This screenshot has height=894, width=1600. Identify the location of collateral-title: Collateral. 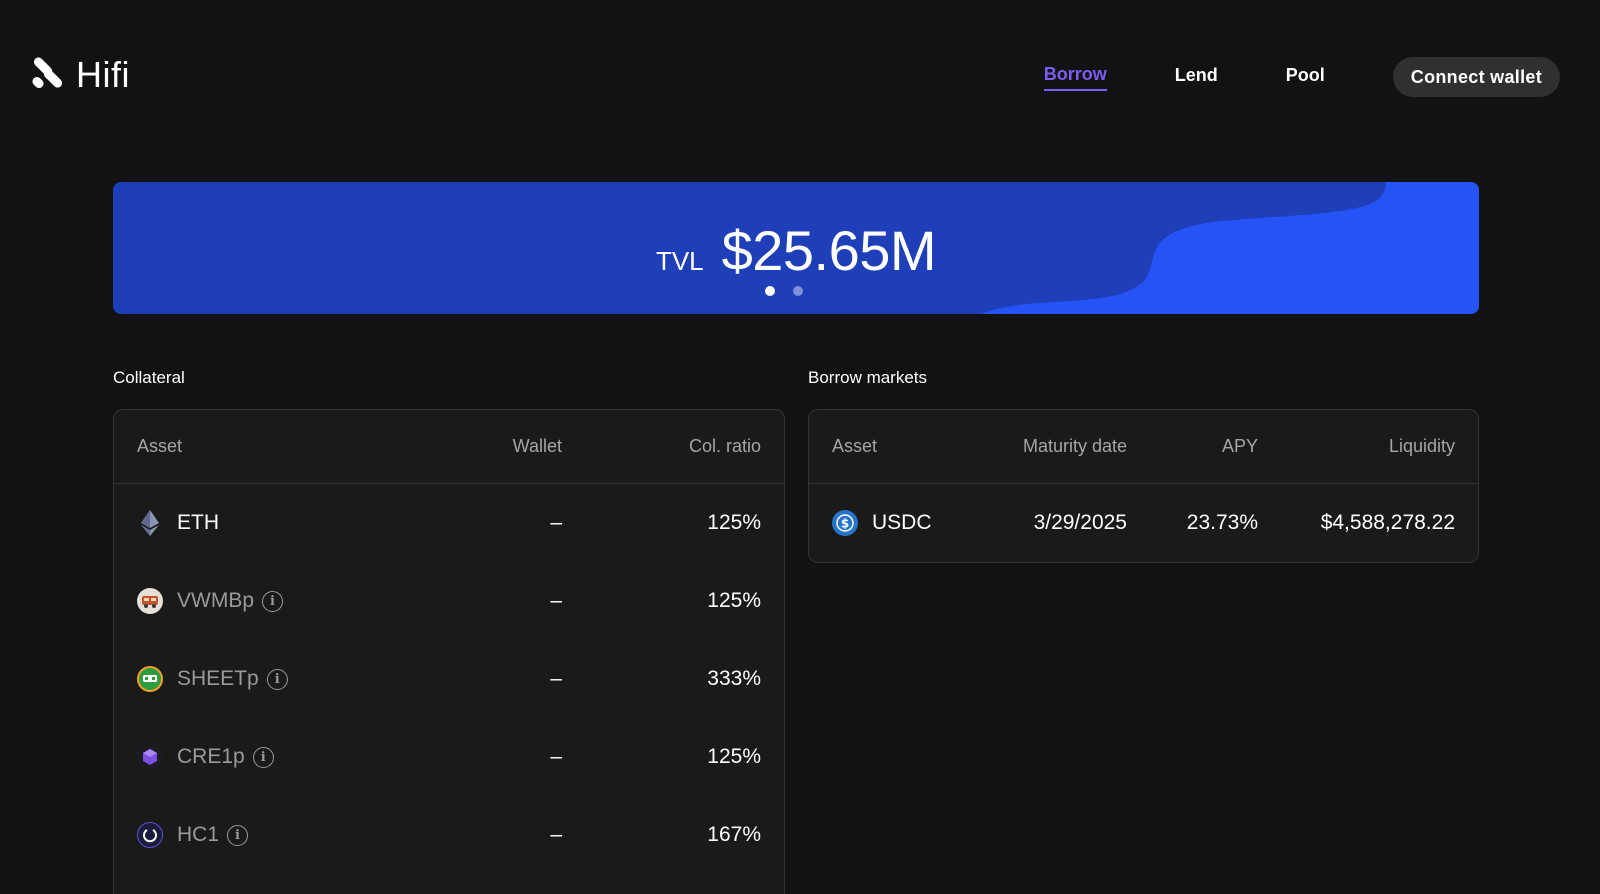
(149, 377).